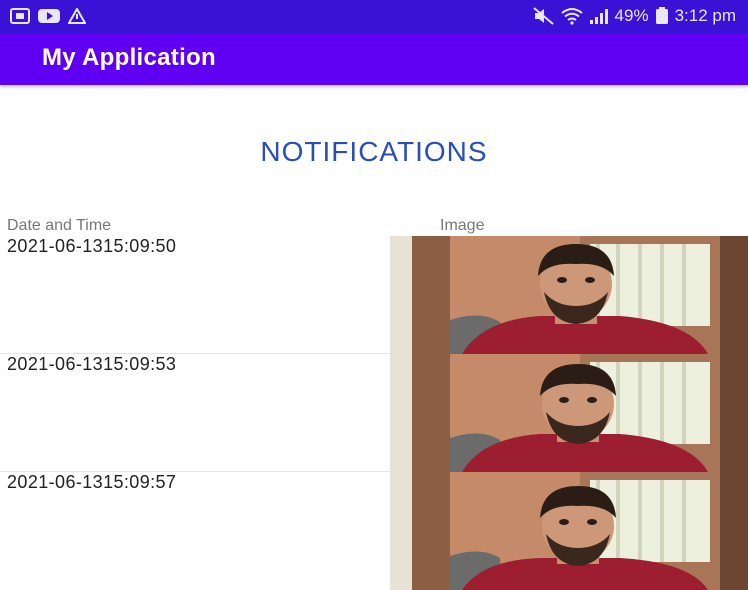  I want to click on status-right-icons: 49% 3:12 pm, so click(634, 16).